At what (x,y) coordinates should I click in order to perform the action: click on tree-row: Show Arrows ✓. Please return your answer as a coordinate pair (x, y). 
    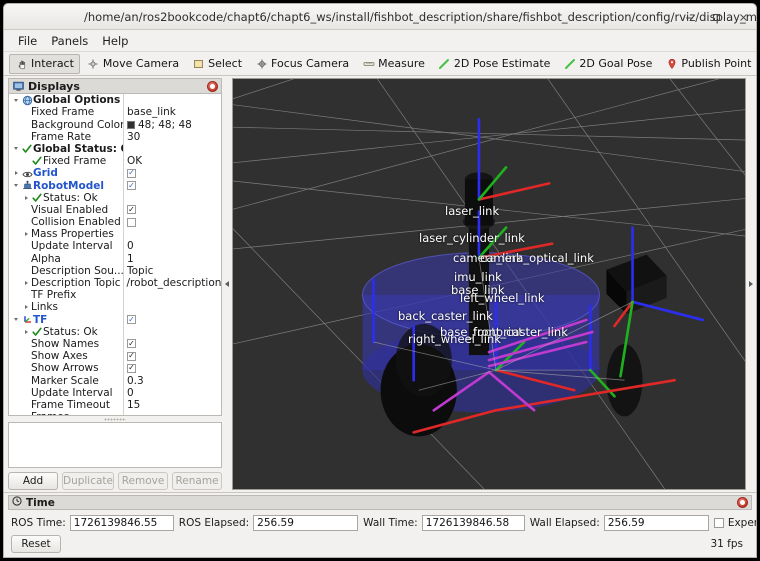
    Looking at the image, I should click on (115, 368).